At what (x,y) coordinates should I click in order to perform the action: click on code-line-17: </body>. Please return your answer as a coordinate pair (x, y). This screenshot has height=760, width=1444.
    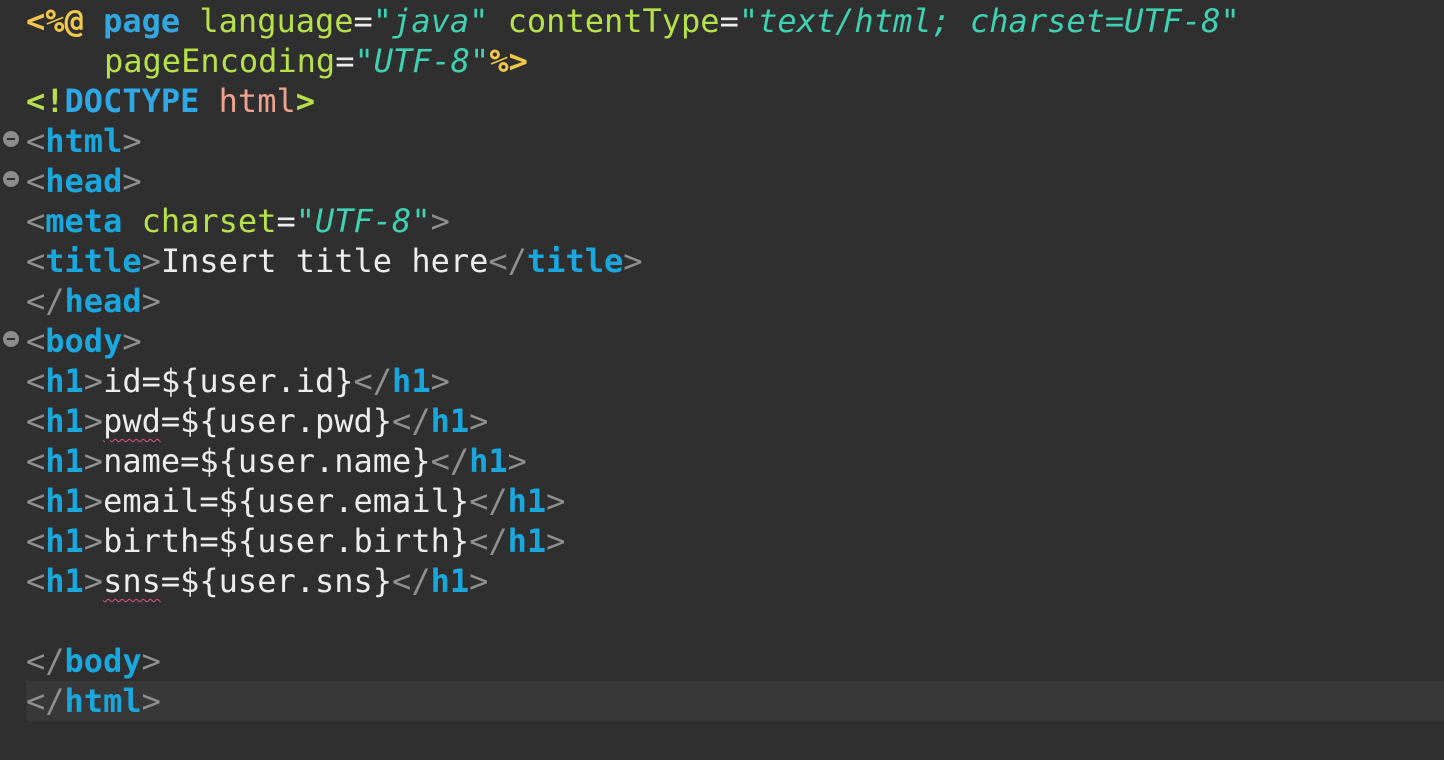
    Looking at the image, I should click on (93, 661).